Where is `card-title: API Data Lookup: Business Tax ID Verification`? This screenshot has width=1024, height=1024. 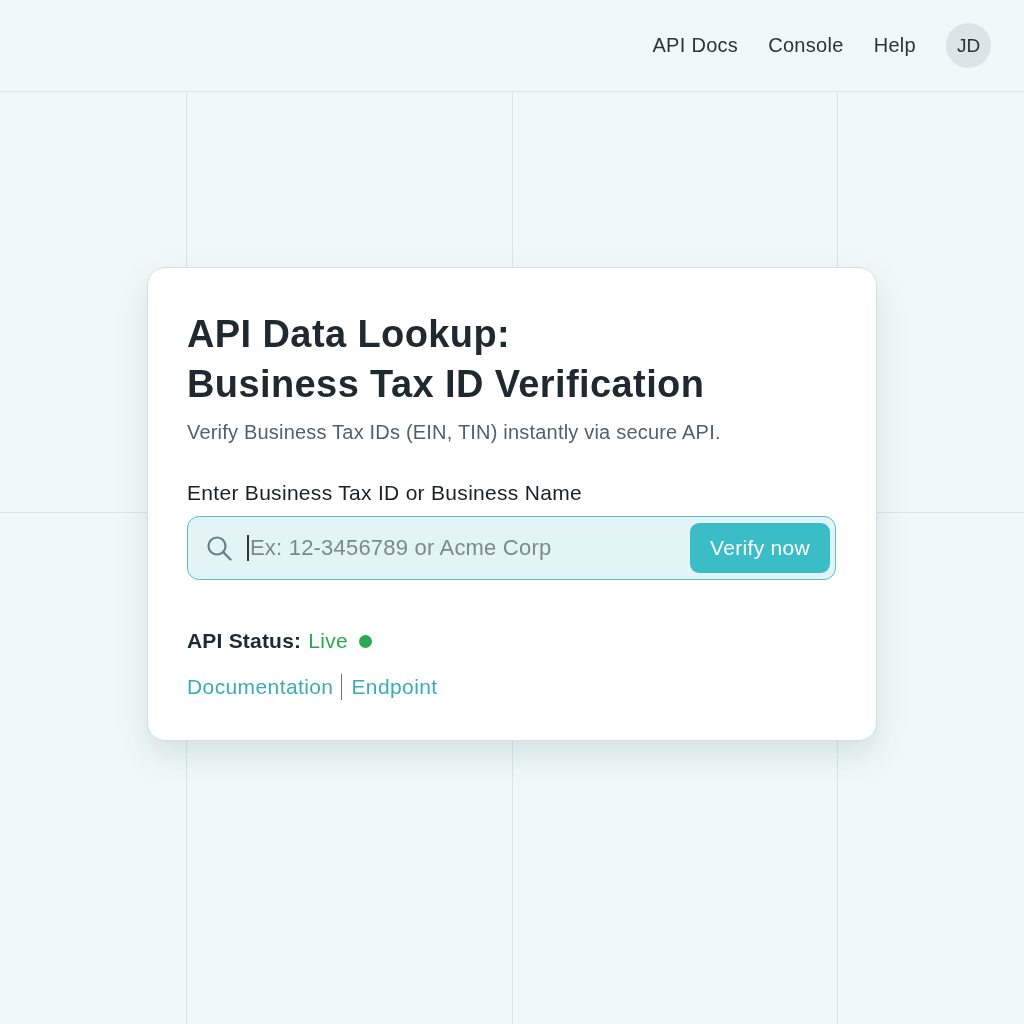
card-title: API Data Lookup: Business Tax ID Verification is located at coordinates (446, 359).